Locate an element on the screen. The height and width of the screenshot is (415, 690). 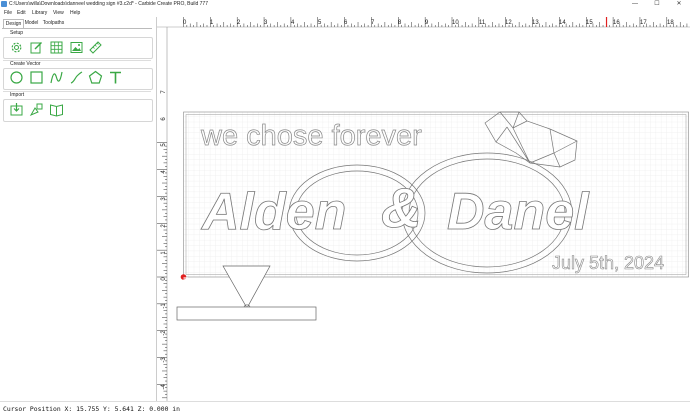
image-icon is located at coordinates (76, 47).